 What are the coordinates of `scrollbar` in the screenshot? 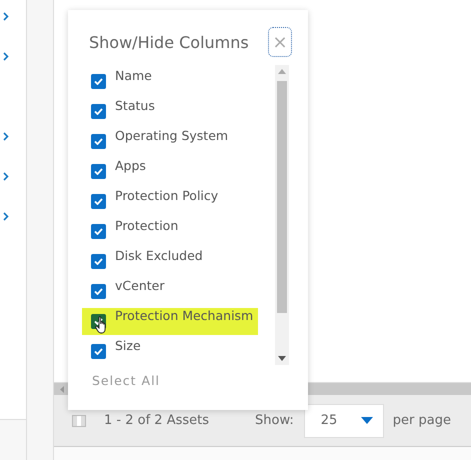 It's located at (282, 215).